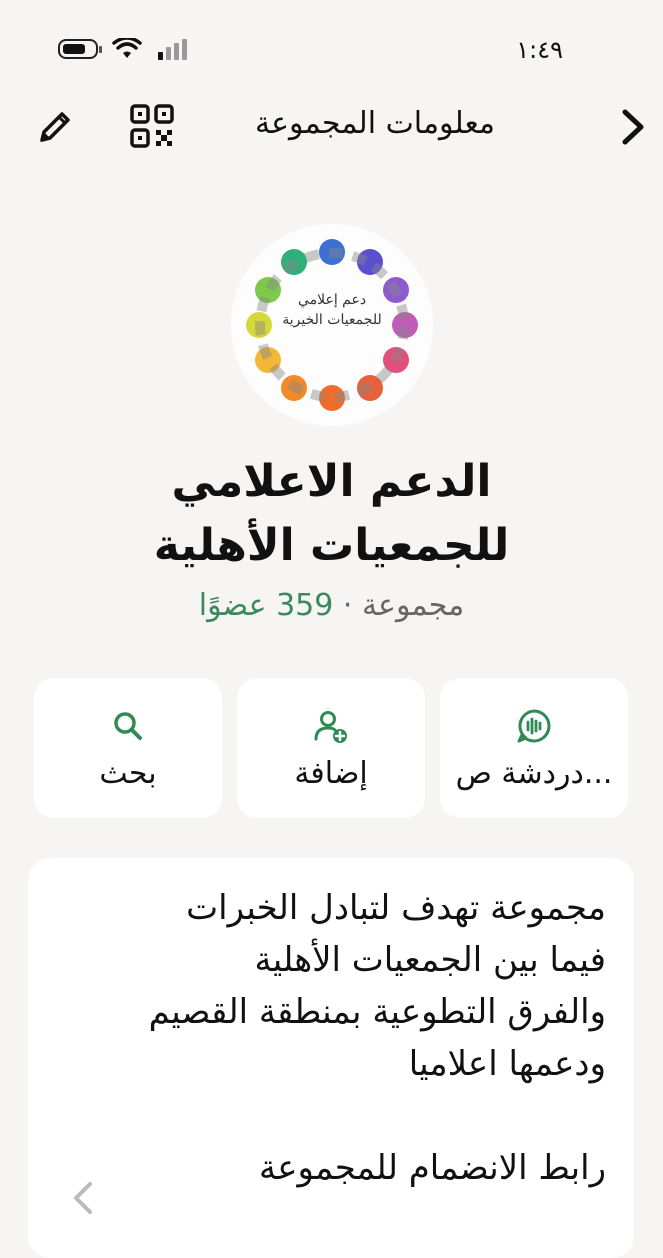  What do you see at coordinates (507, 1064) in the screenshot?
I see `description-line: ودعمها اعلاميا` at bounding box center [507, 1064].